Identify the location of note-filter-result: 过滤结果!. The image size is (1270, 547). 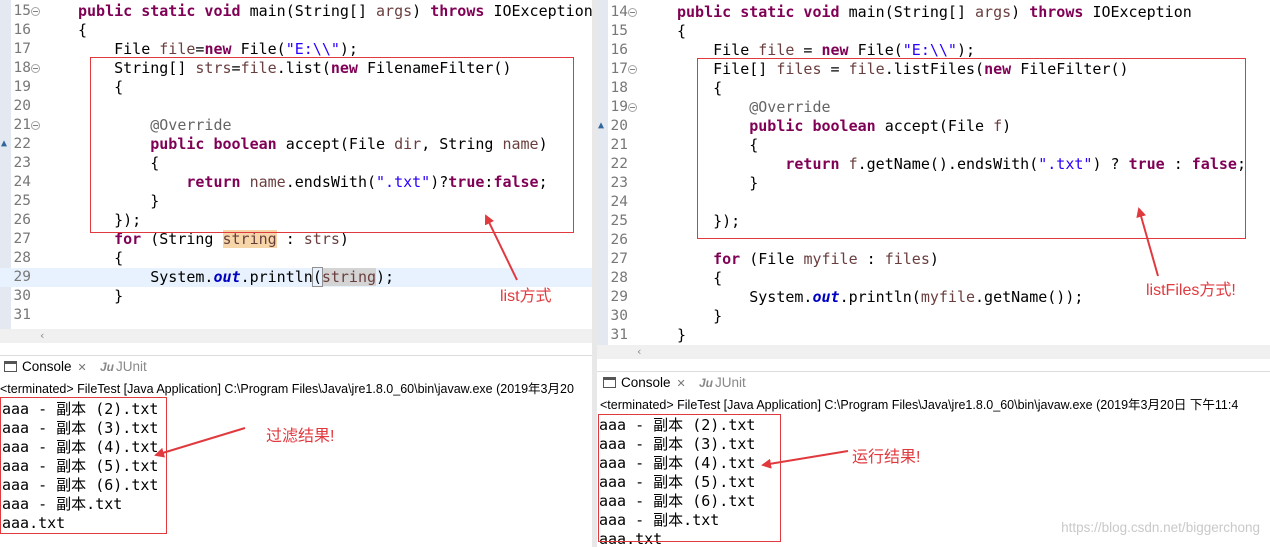
(300, 436).